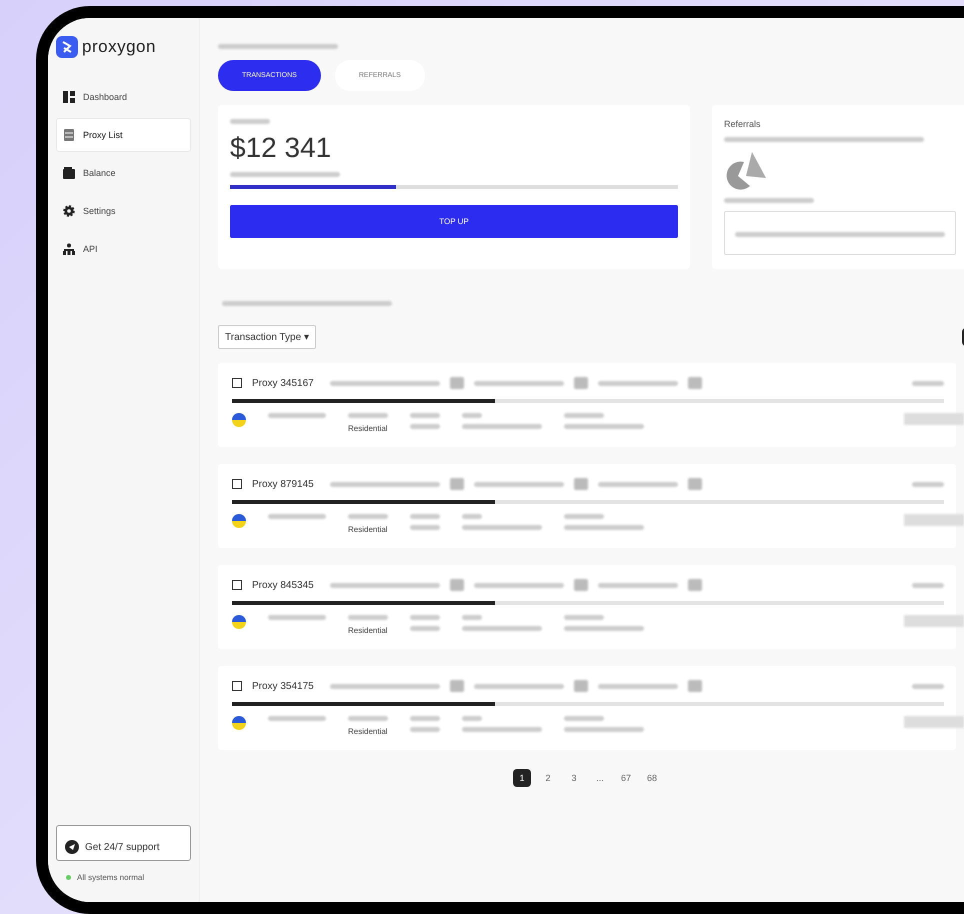 The height and width of the screenshot is (914, 964). I want to click on invitation-link-field, so click(840, 233).